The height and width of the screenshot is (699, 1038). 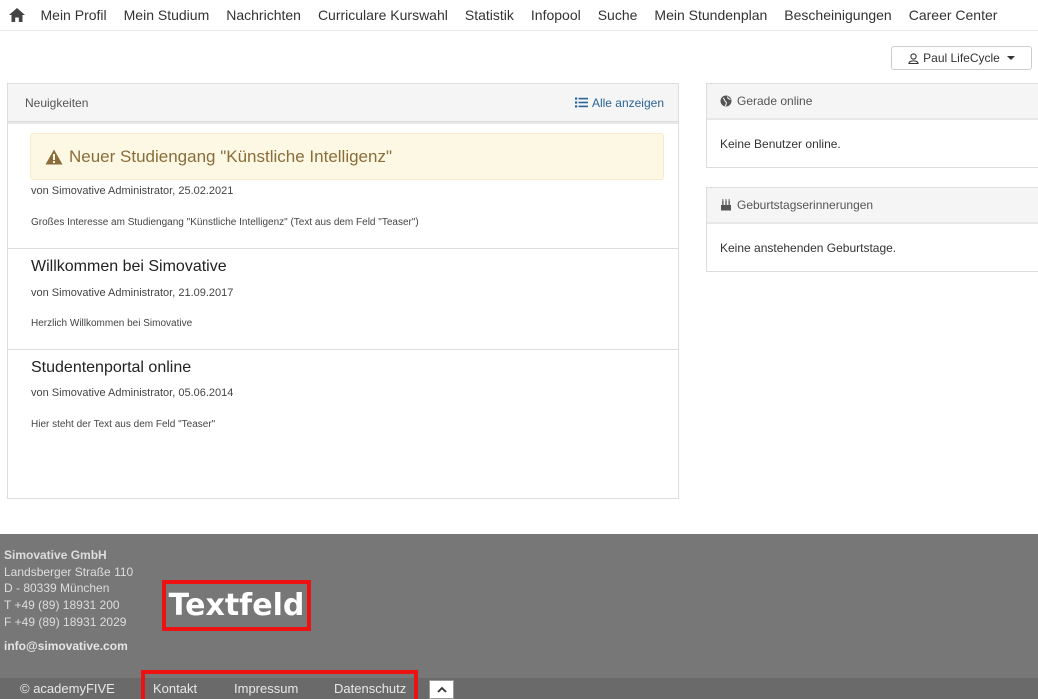 I want to click on nav-item-bescheinigungen: Bescheinigungen, so click(x=838, y=15).